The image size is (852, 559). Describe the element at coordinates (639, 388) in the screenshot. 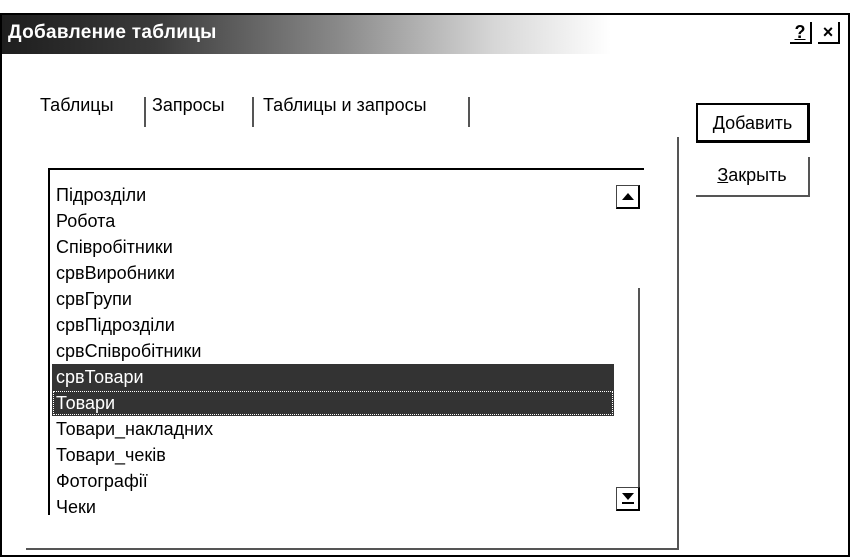

I see `scrollbar-track` at that location.